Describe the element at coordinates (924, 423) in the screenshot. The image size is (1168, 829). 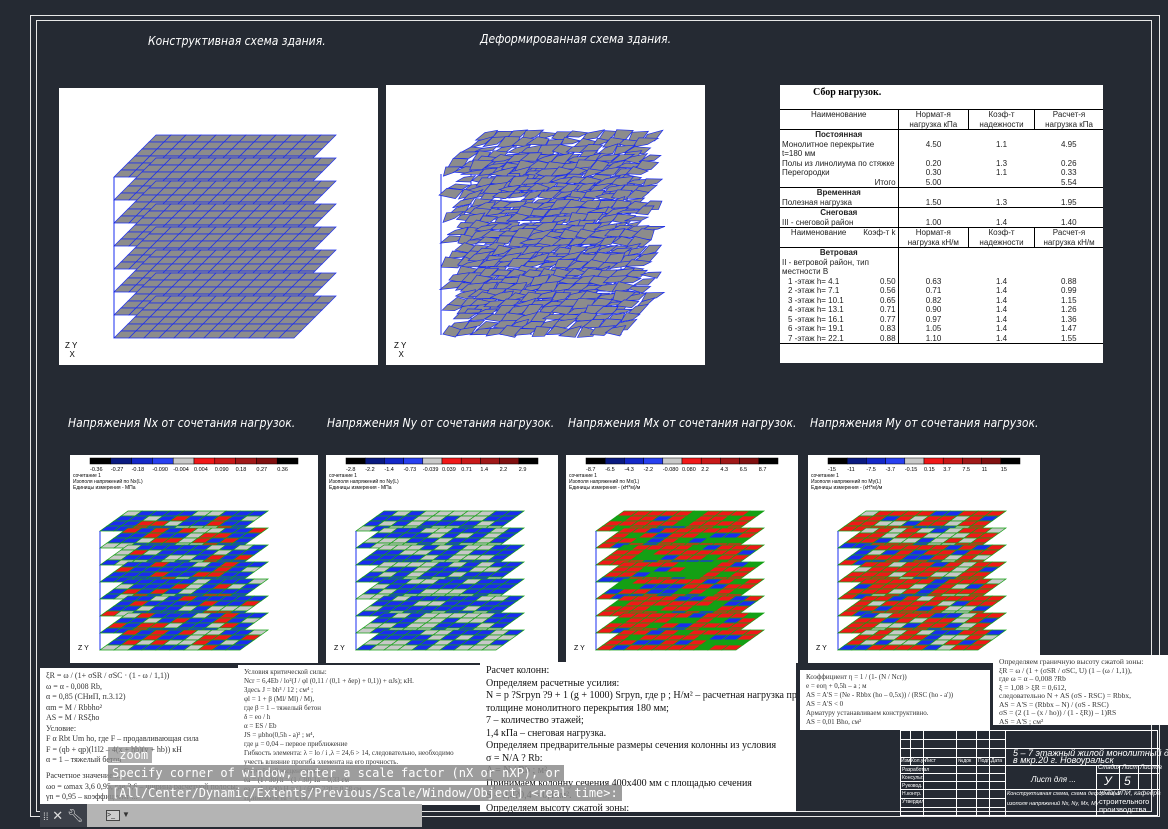
I see `my-title: Напряжения My от сочетания нагрузок.` at that location.